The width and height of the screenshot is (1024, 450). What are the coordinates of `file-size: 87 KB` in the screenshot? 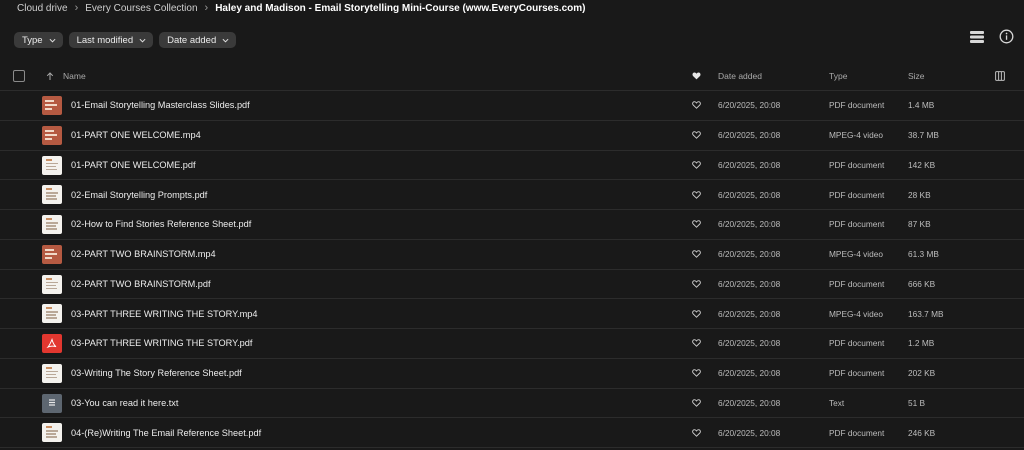 It's located at (919, 224).